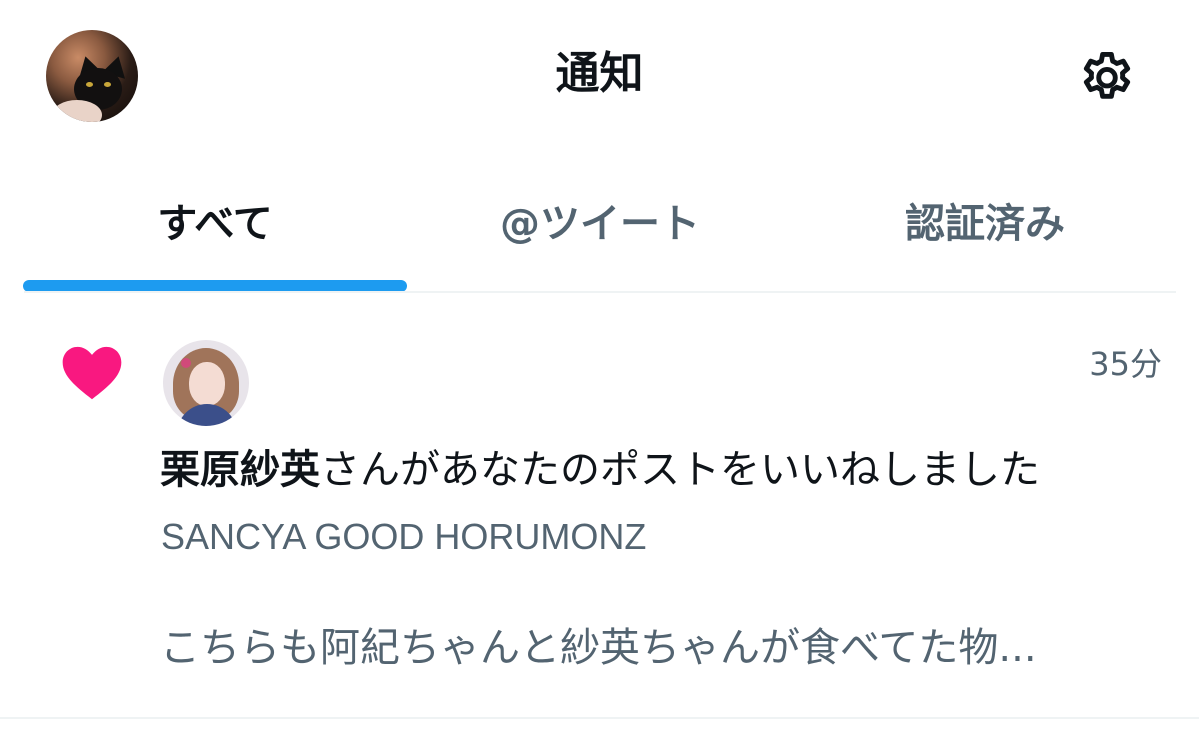 The width and height of the screenshot is (1199, 750). What do you see at coordinates (240, 470) in the screenshot?
I see `user-name: 栗原紗英` at bounding box center [240, 470].